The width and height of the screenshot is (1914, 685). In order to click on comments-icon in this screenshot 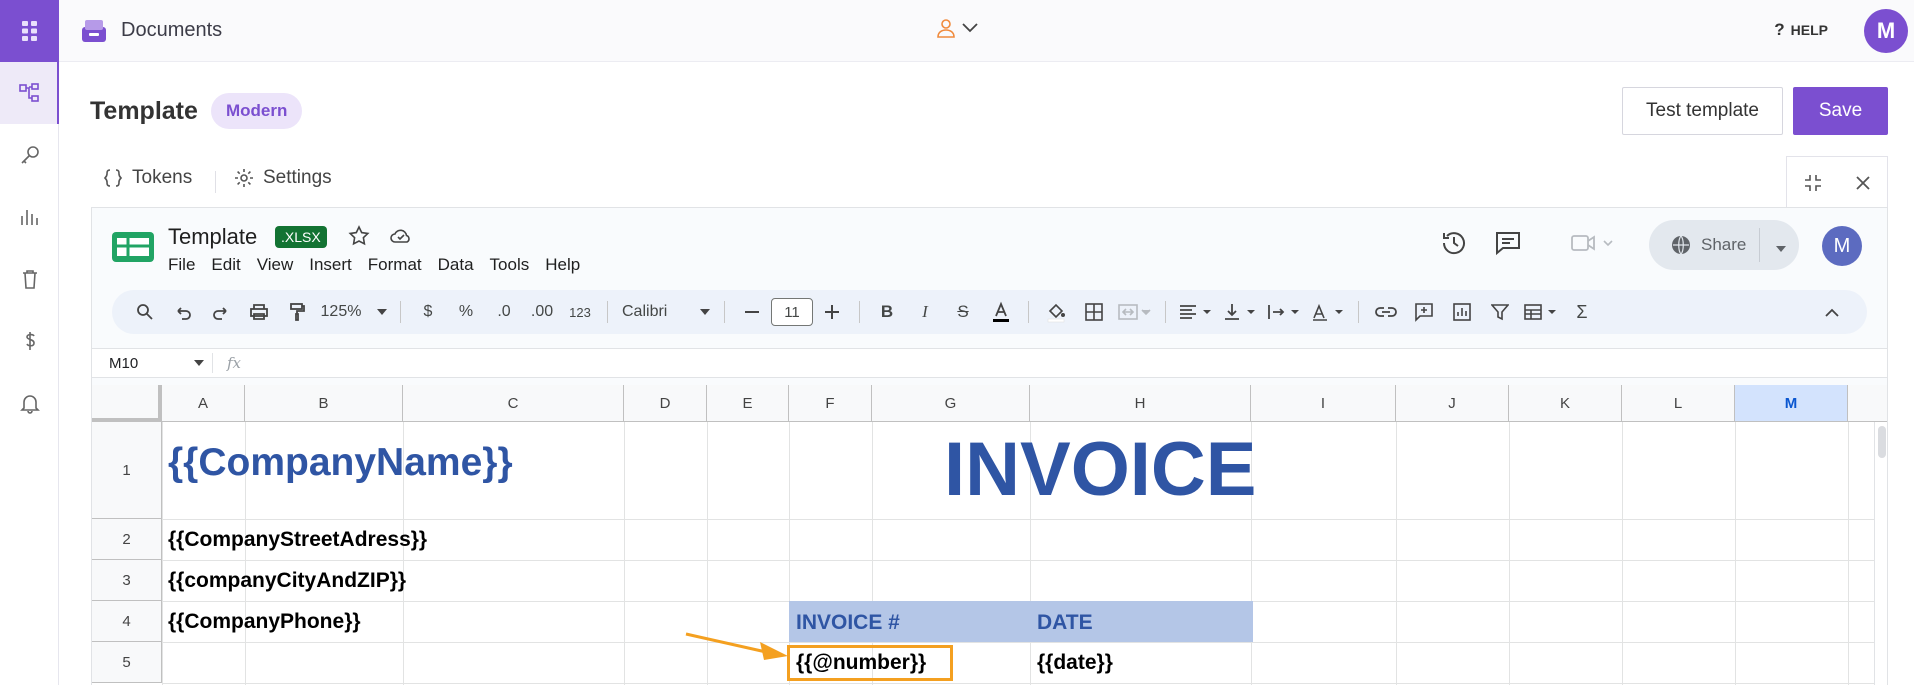, I will do `click(1508, 245)`.